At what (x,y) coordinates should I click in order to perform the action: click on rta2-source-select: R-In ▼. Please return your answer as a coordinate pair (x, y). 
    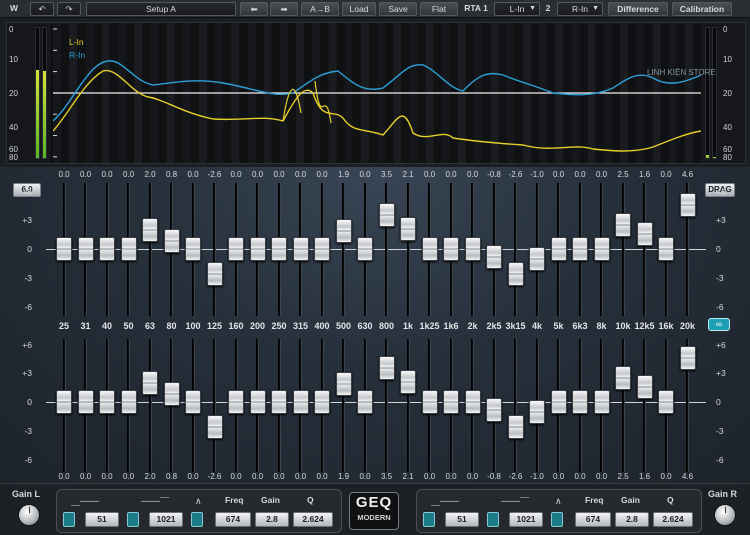
    Looking at the image, I should click on (580, 9).